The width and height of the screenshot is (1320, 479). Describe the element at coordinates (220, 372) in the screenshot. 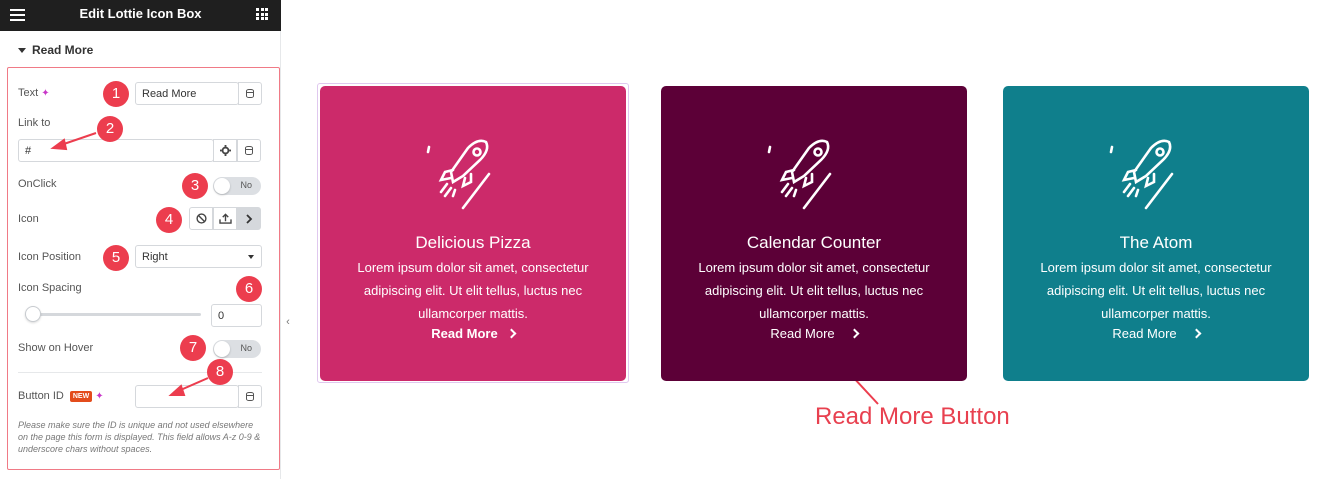

I see `marker-8: 8` at that location.